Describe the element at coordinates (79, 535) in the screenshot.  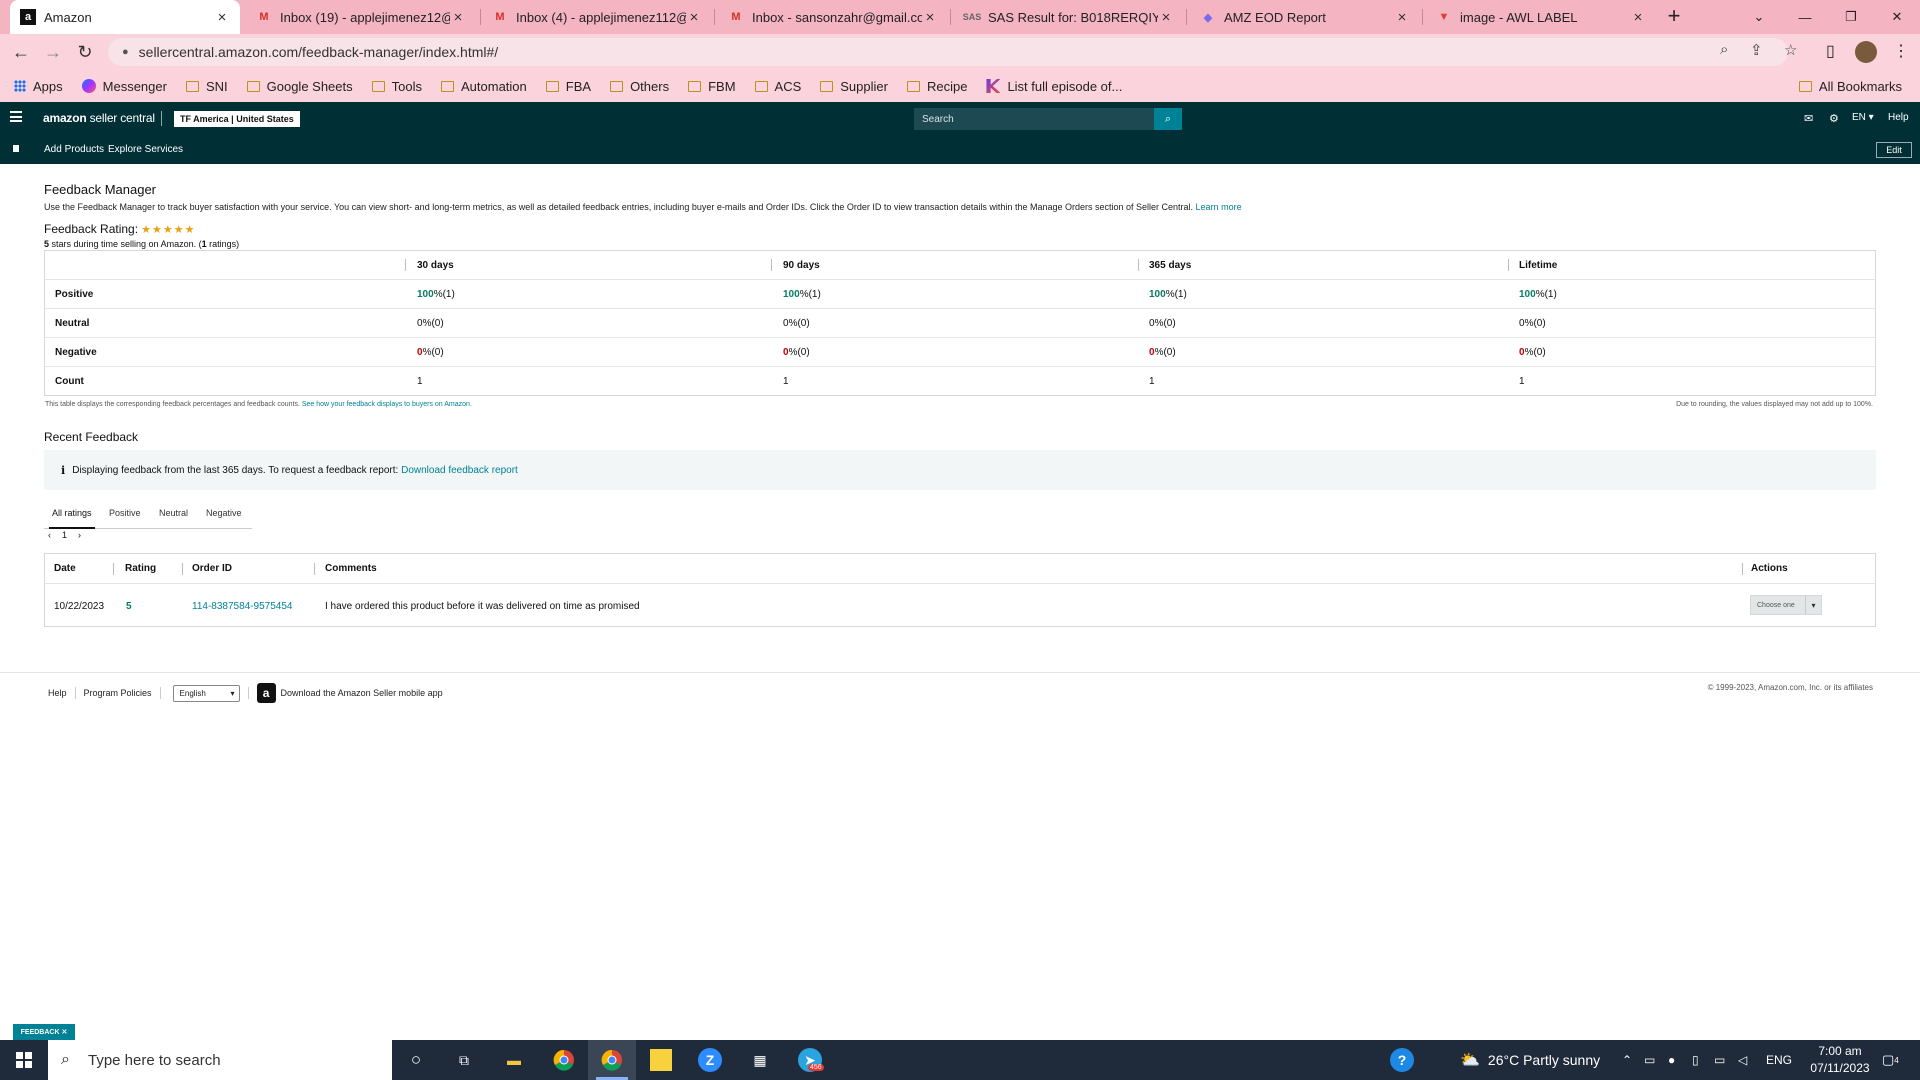
I see `next-page-icon: ›` at that location.